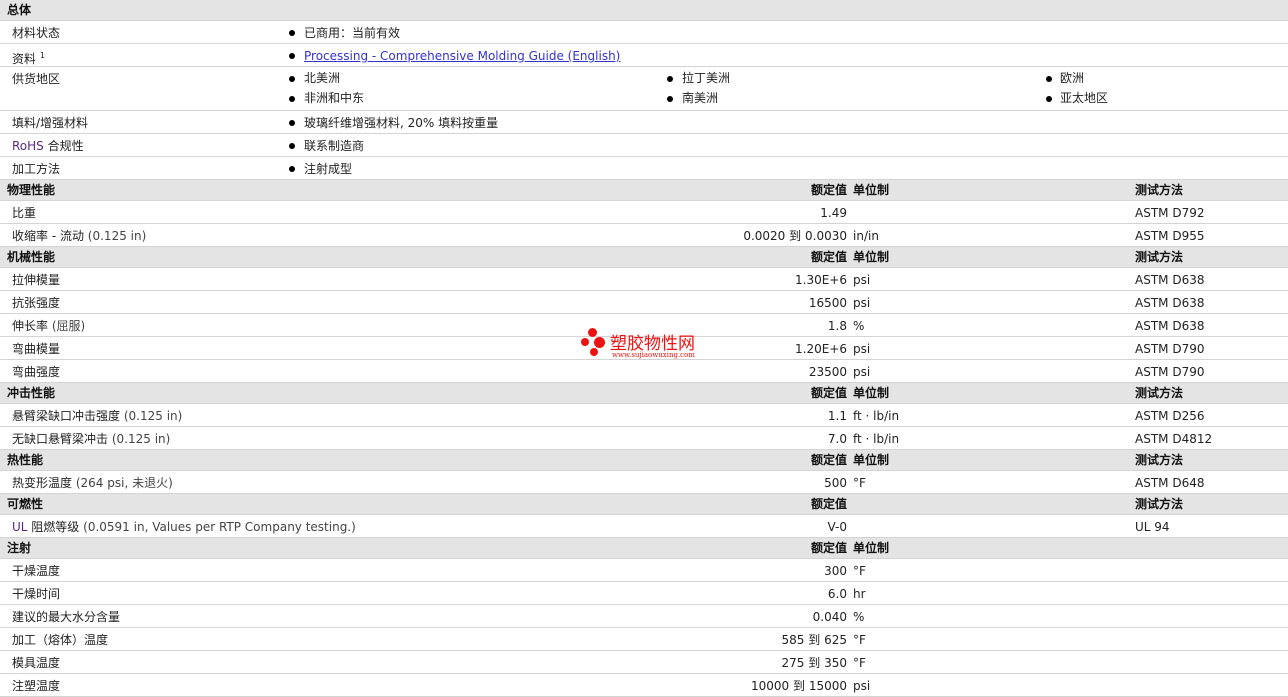 The width and height of the screenshot is (1288, 697). What do you see at coordinates (644, 89) in the screenshot?
I see `row-regions: 供货地区 北美洲 拉丁美洲 欧洲 非洲和中东 南美洲 亚太地区` at bounding box center [644, 89].